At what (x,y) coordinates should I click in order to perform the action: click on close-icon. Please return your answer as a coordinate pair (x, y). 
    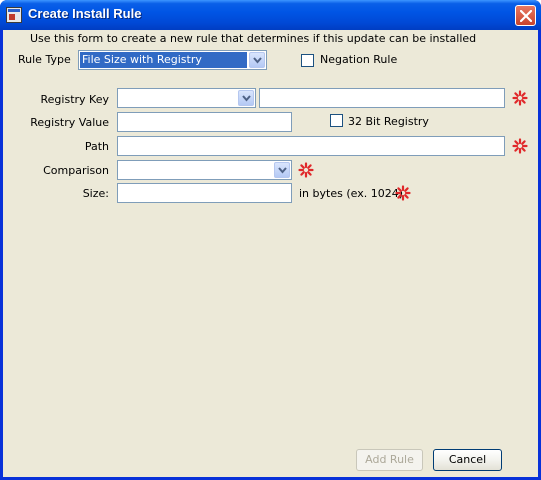
    Looking at the image, I should click on (526, 16).